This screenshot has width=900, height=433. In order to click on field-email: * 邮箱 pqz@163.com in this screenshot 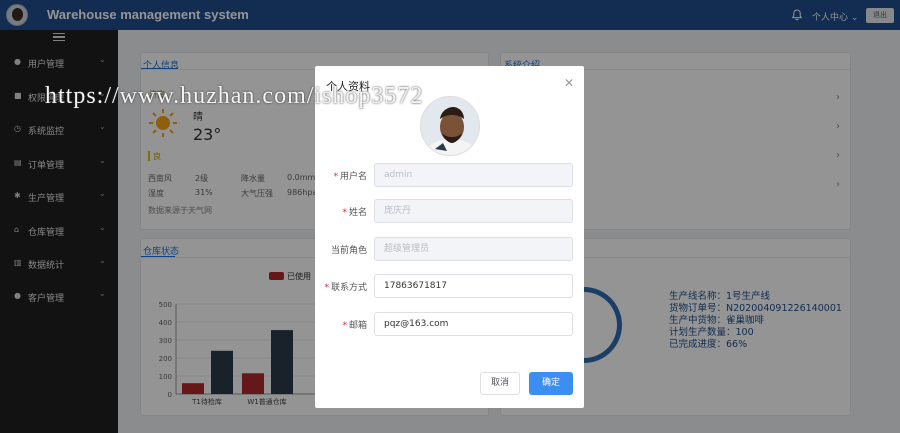, I will do `click(449, 324)`.